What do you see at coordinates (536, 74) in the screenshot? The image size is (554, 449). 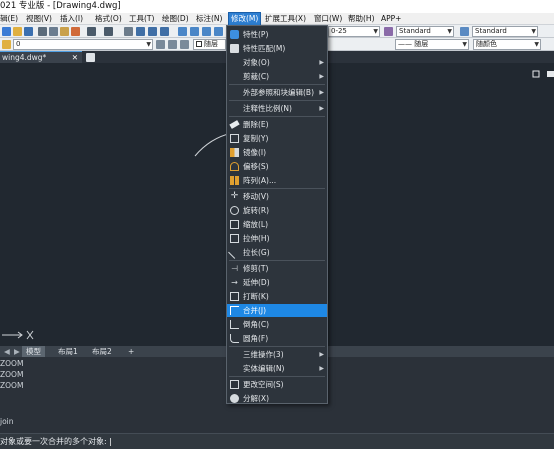 I see `viewcube-icon` at bounding box center [536, 74].